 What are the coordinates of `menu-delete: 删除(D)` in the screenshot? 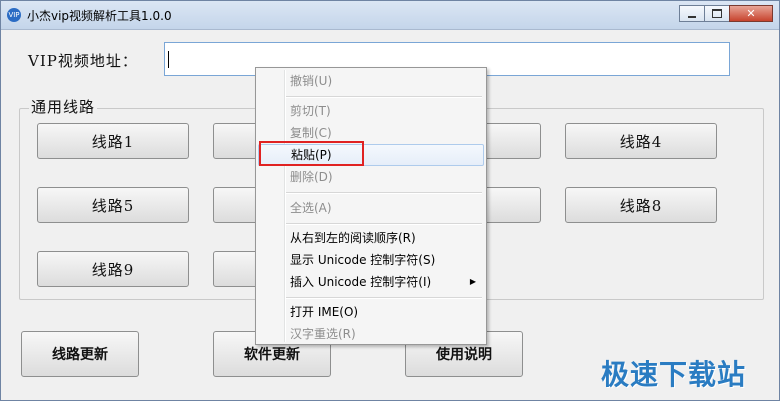 It's located at (371, 177).